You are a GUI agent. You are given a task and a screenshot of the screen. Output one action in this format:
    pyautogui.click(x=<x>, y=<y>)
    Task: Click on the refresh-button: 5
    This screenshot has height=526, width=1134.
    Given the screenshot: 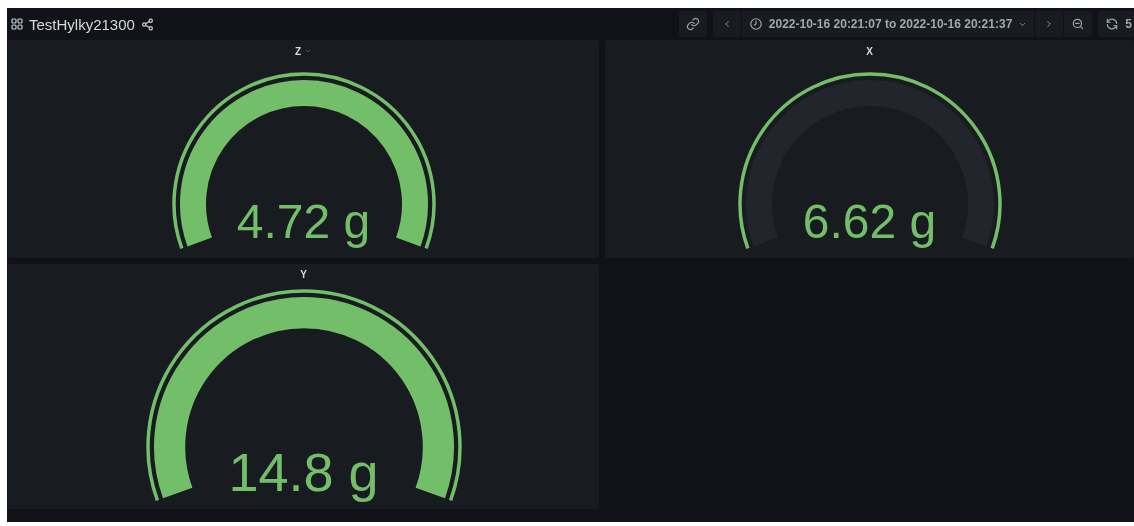 What is the action you would take?
    pyautogui.click(x=1116, y=24)
    